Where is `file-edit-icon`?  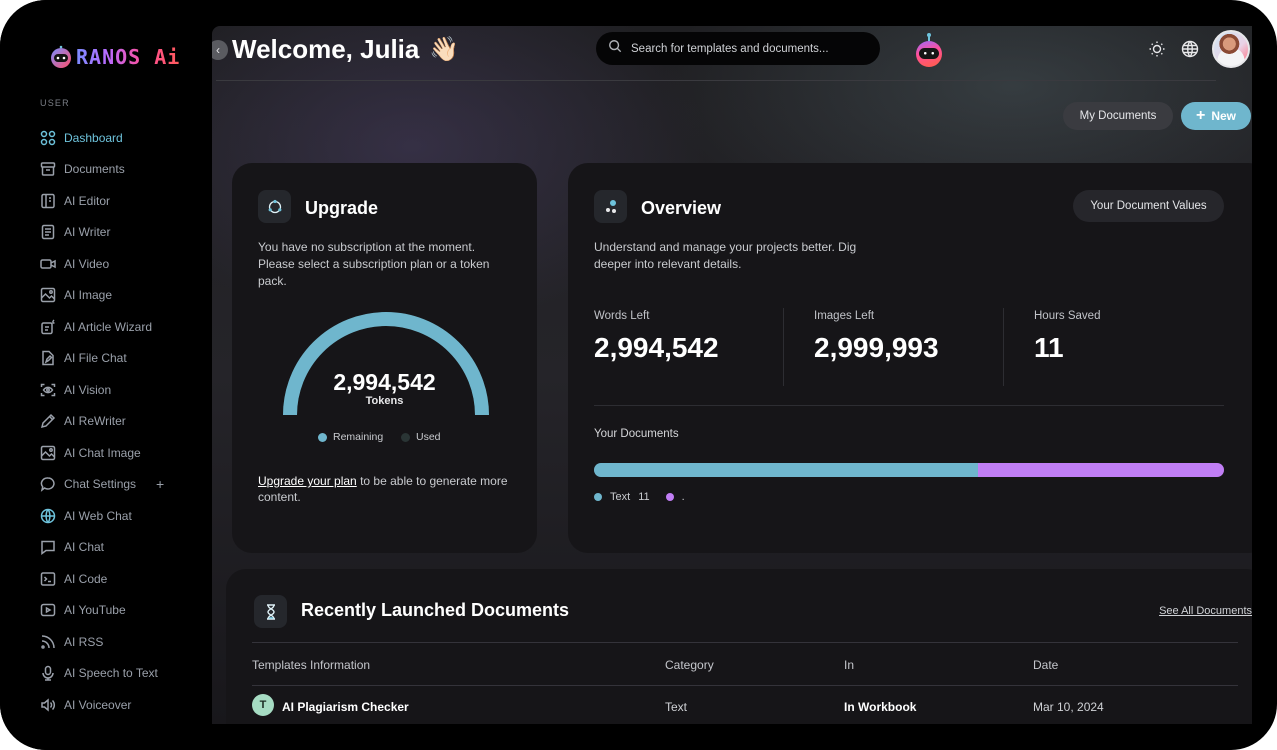 file-edit-icon is located at coordinates (48, 358).